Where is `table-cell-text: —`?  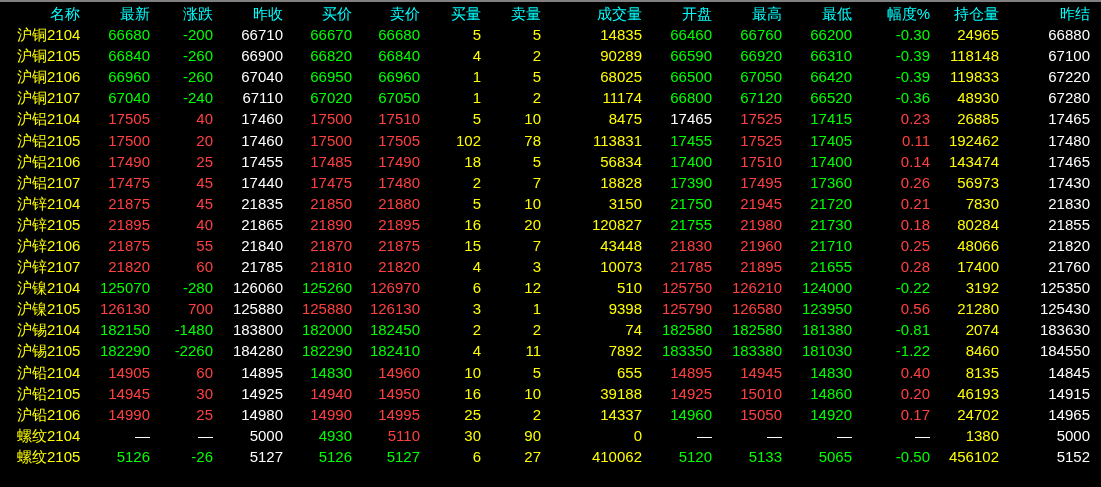 table-cell-text: — is located at coordinates (704, 435).